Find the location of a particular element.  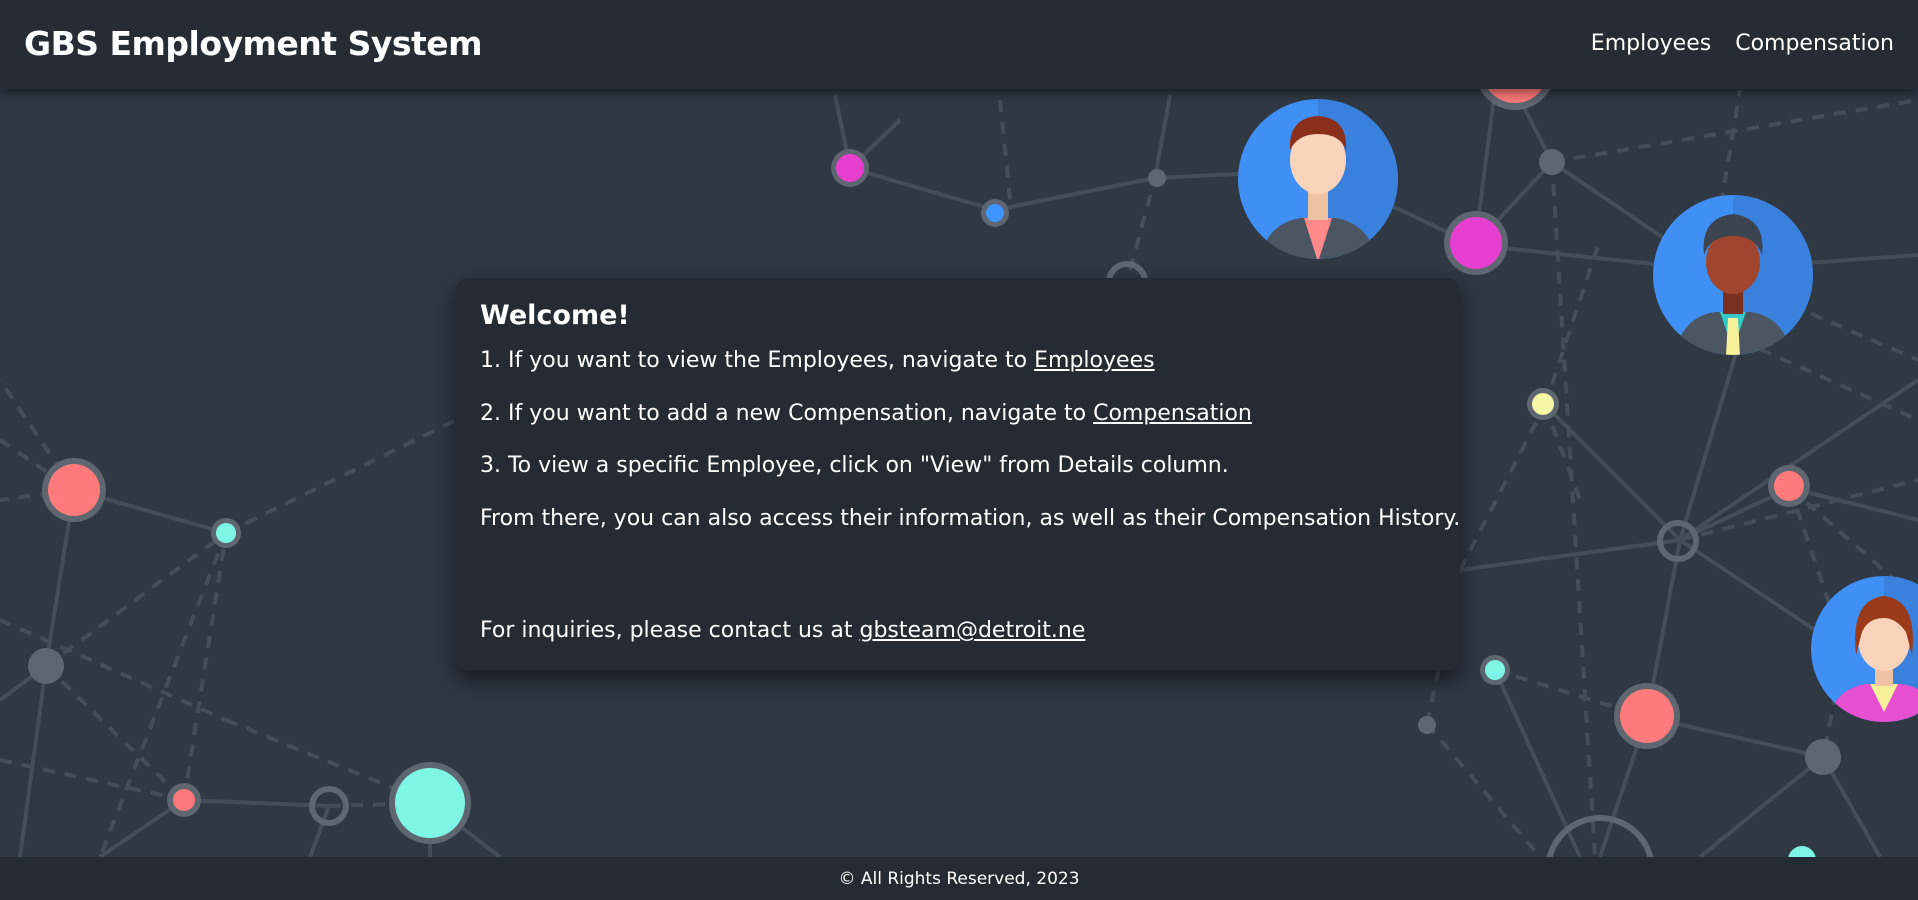

footer: © All Rights Reserved, 2023 is located at coordinates (959, 878).